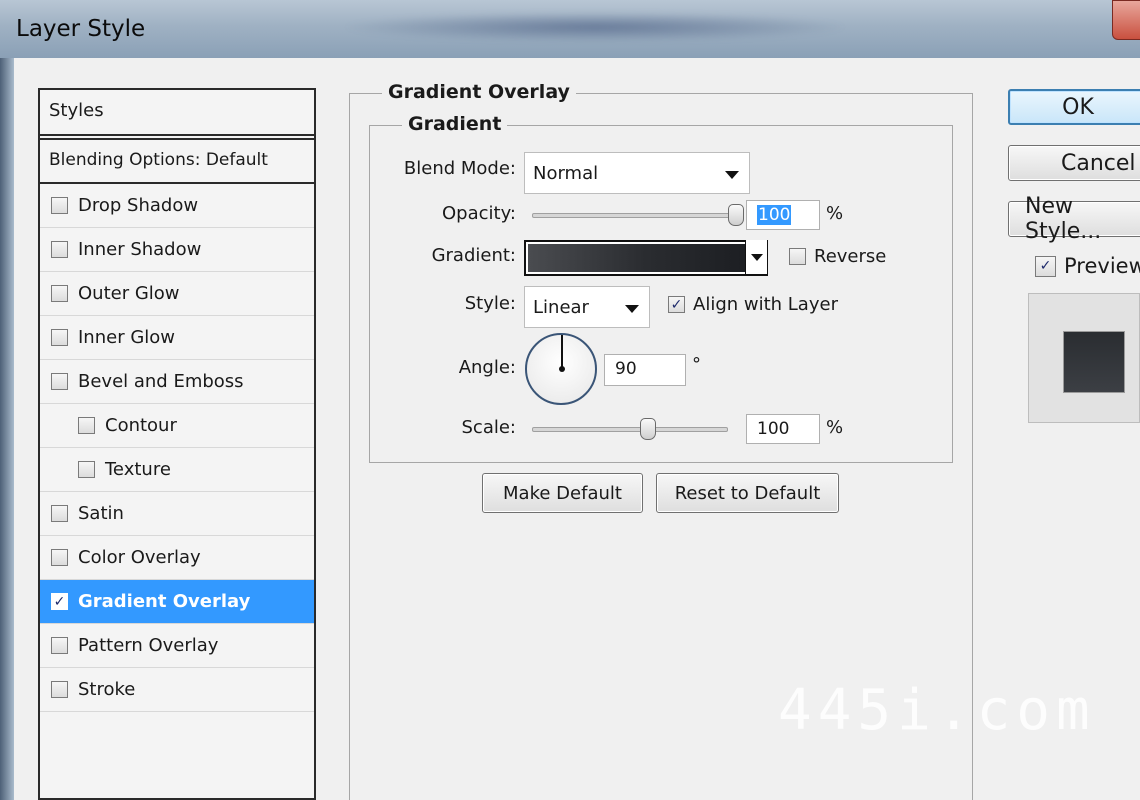 The height and width of the screenshot is (800, 1140). Describe the element at coordinates (138, 205) in the screenshot. I see `style-item-label: Drop Shadow` at that location.